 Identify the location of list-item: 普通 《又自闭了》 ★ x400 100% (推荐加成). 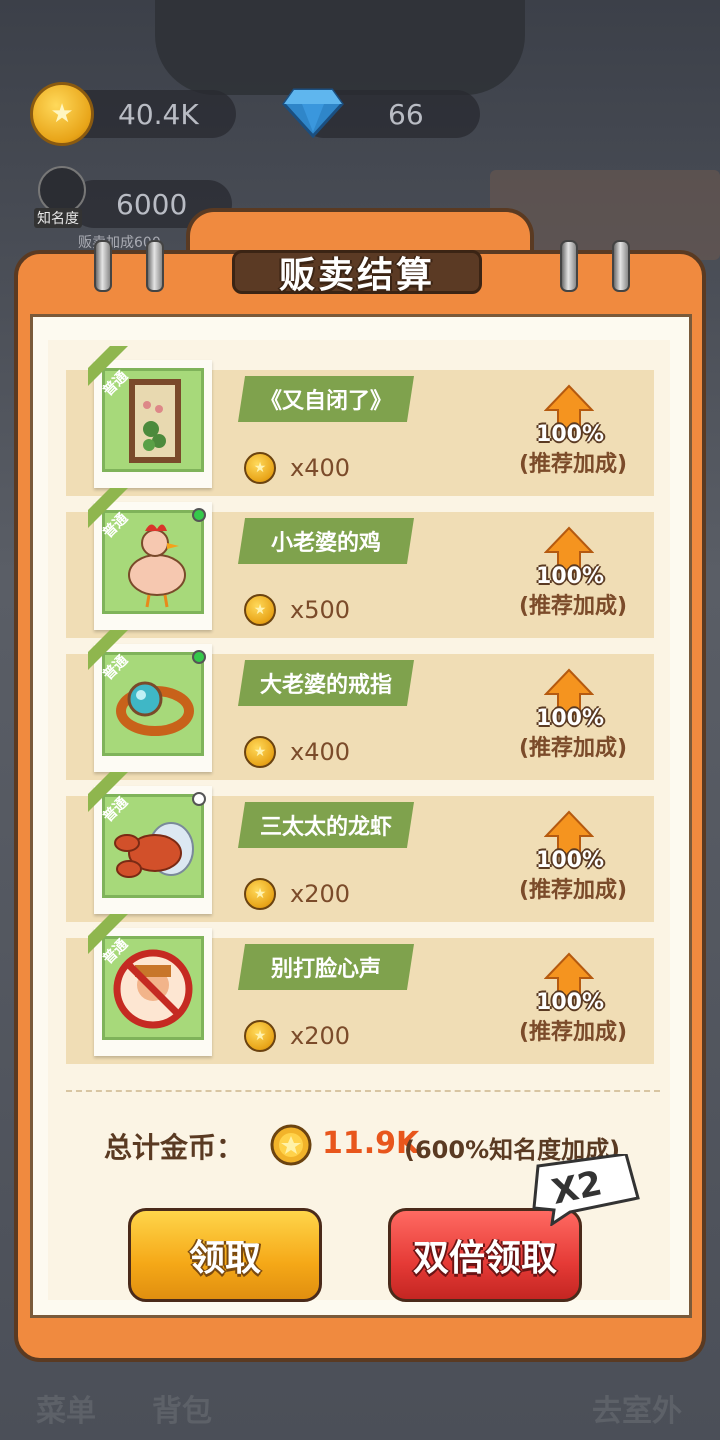
(360, 421).